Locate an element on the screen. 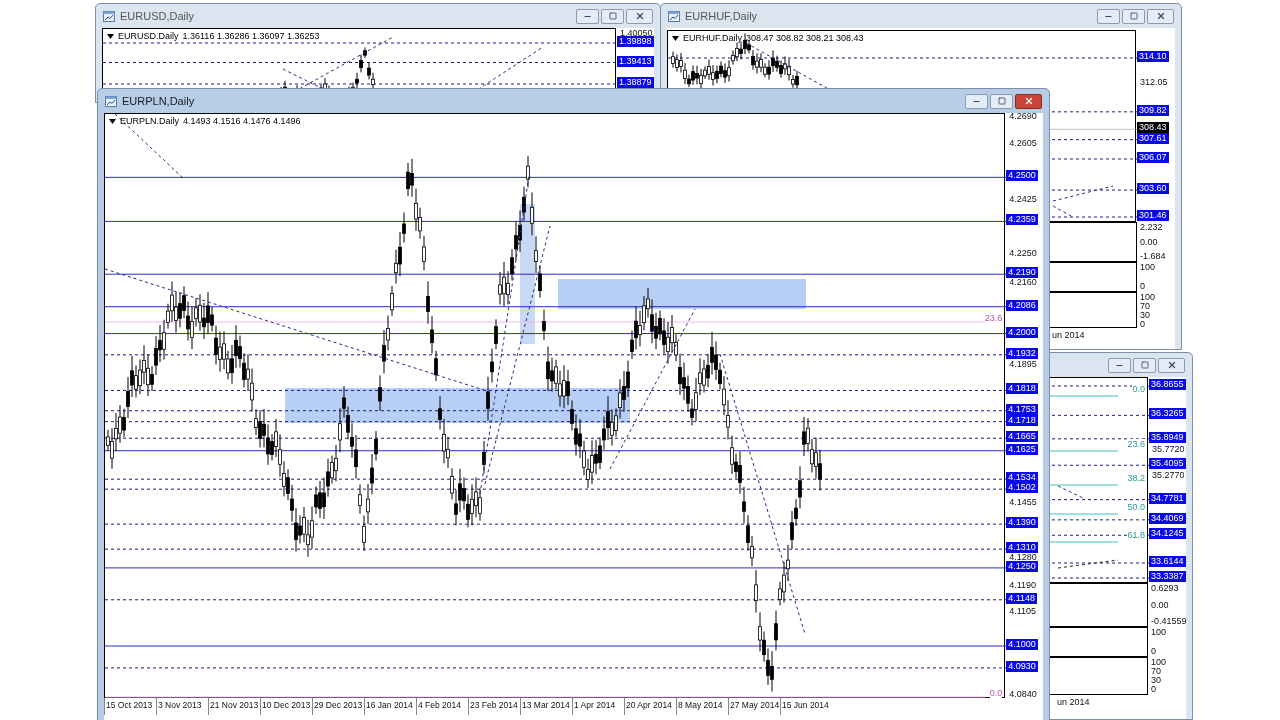  axis-label: -1.684 is located at coordinates (1153, 256).